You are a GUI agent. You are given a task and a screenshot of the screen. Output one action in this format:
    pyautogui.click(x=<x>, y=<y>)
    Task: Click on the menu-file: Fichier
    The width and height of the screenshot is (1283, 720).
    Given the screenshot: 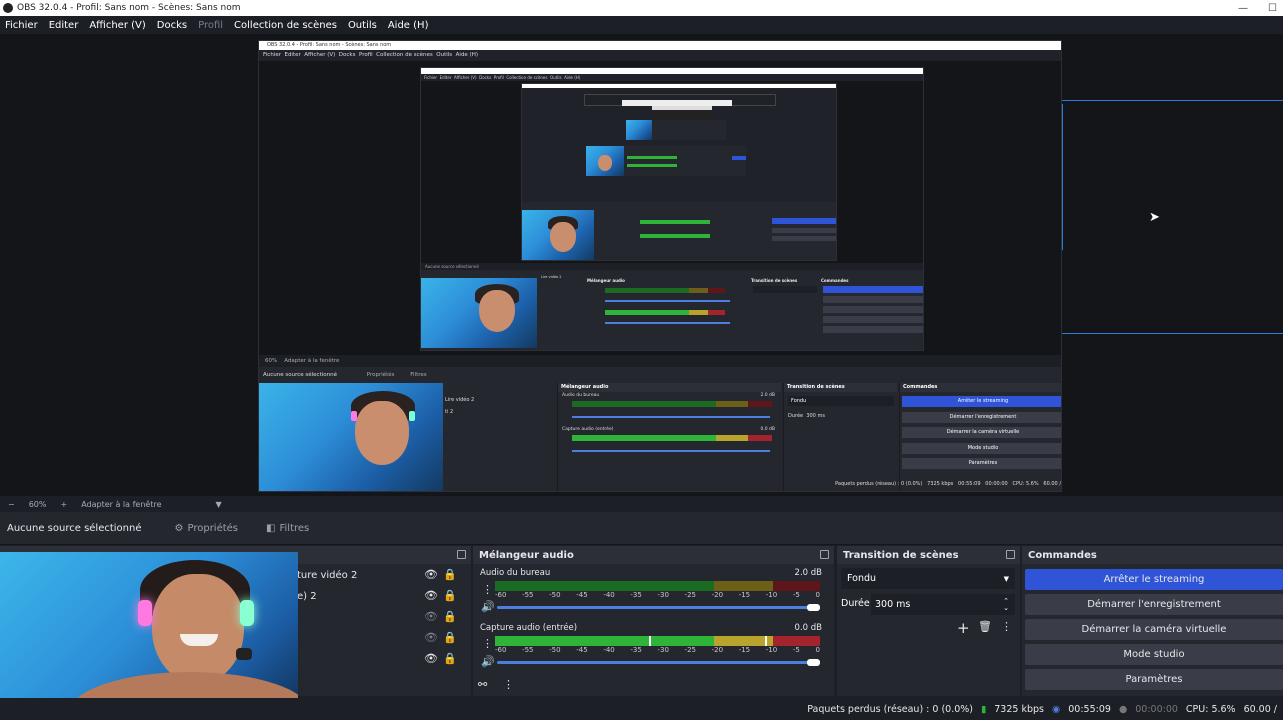 What is the action you would take?
    pyautogui.click(x=21, y=25)
    